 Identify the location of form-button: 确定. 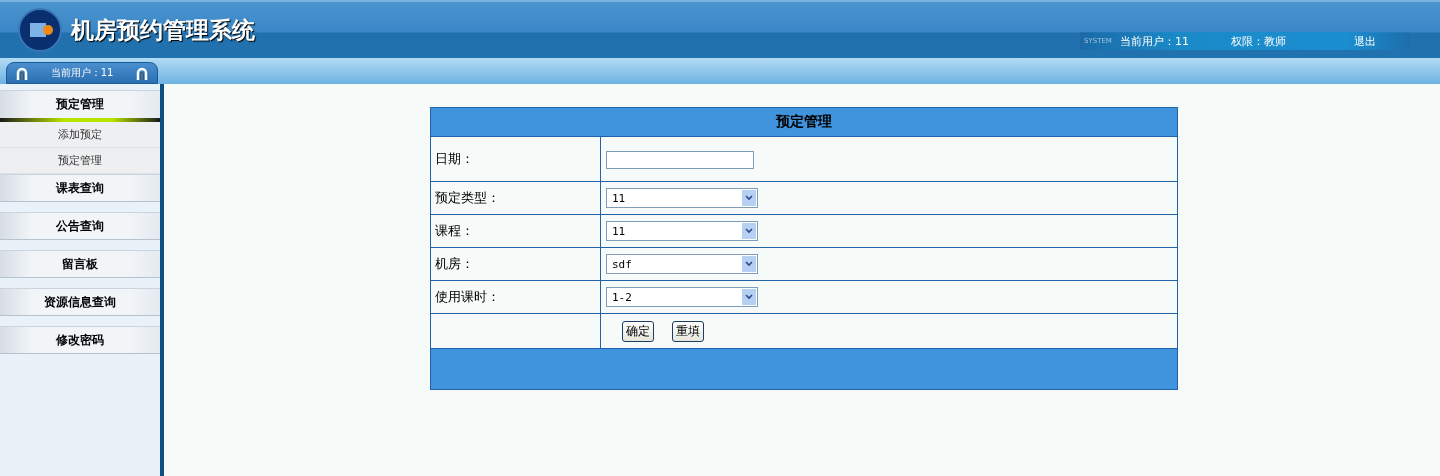
(638, 331).